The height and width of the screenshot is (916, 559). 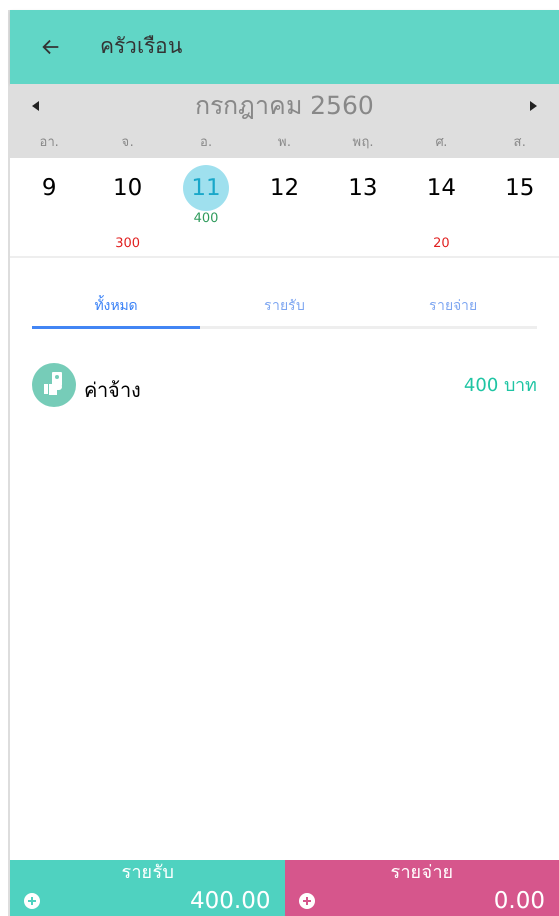 What do you see at coordinates (127, 143) in the screenshot?
I see `weekday-label: จ.` at bounding box center [127, 143].